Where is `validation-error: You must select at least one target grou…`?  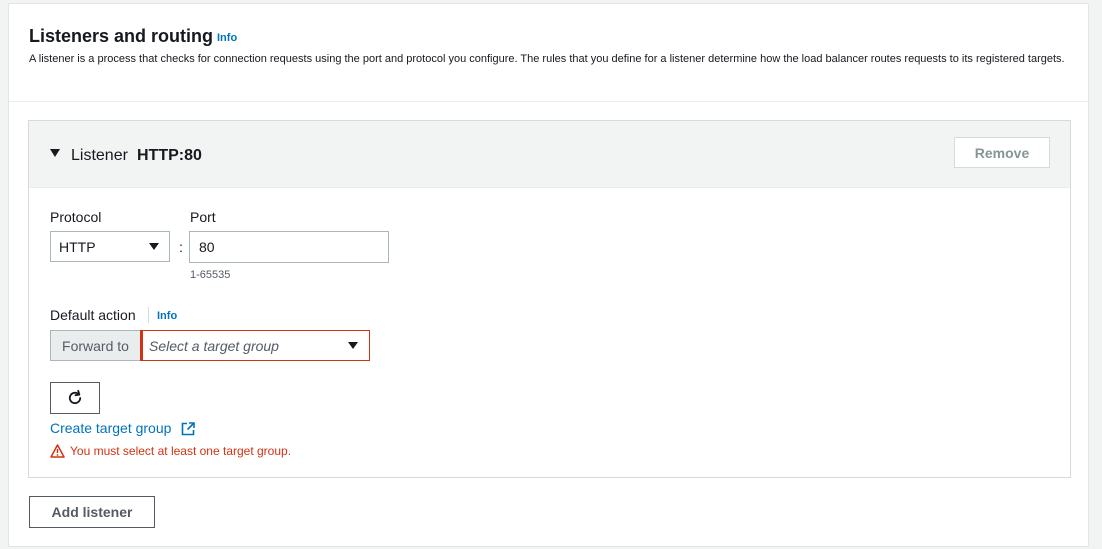
validation-error: You must select at least one target grou… is located at coordinates (170, 451).